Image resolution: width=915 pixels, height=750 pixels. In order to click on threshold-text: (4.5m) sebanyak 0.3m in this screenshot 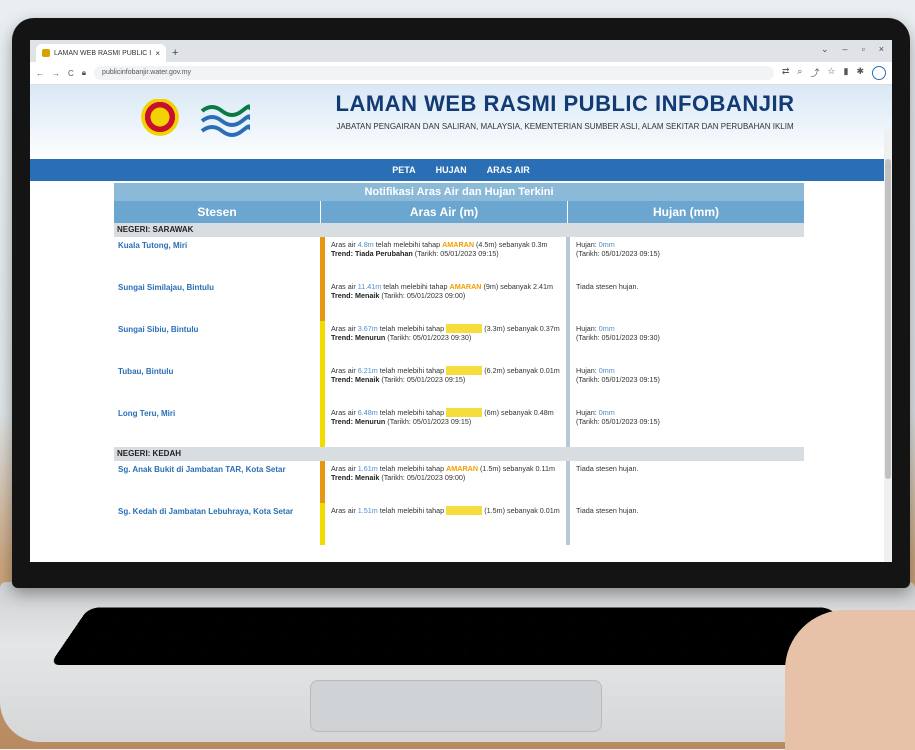, I will do `click(511, 244)`.